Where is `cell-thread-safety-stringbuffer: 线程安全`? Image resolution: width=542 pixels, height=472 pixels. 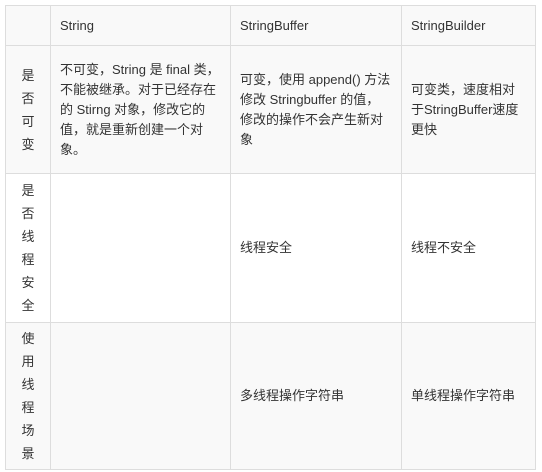 cell-thread-safety-stringbuffer: 线程安全 is located at coordinates (316, 248).